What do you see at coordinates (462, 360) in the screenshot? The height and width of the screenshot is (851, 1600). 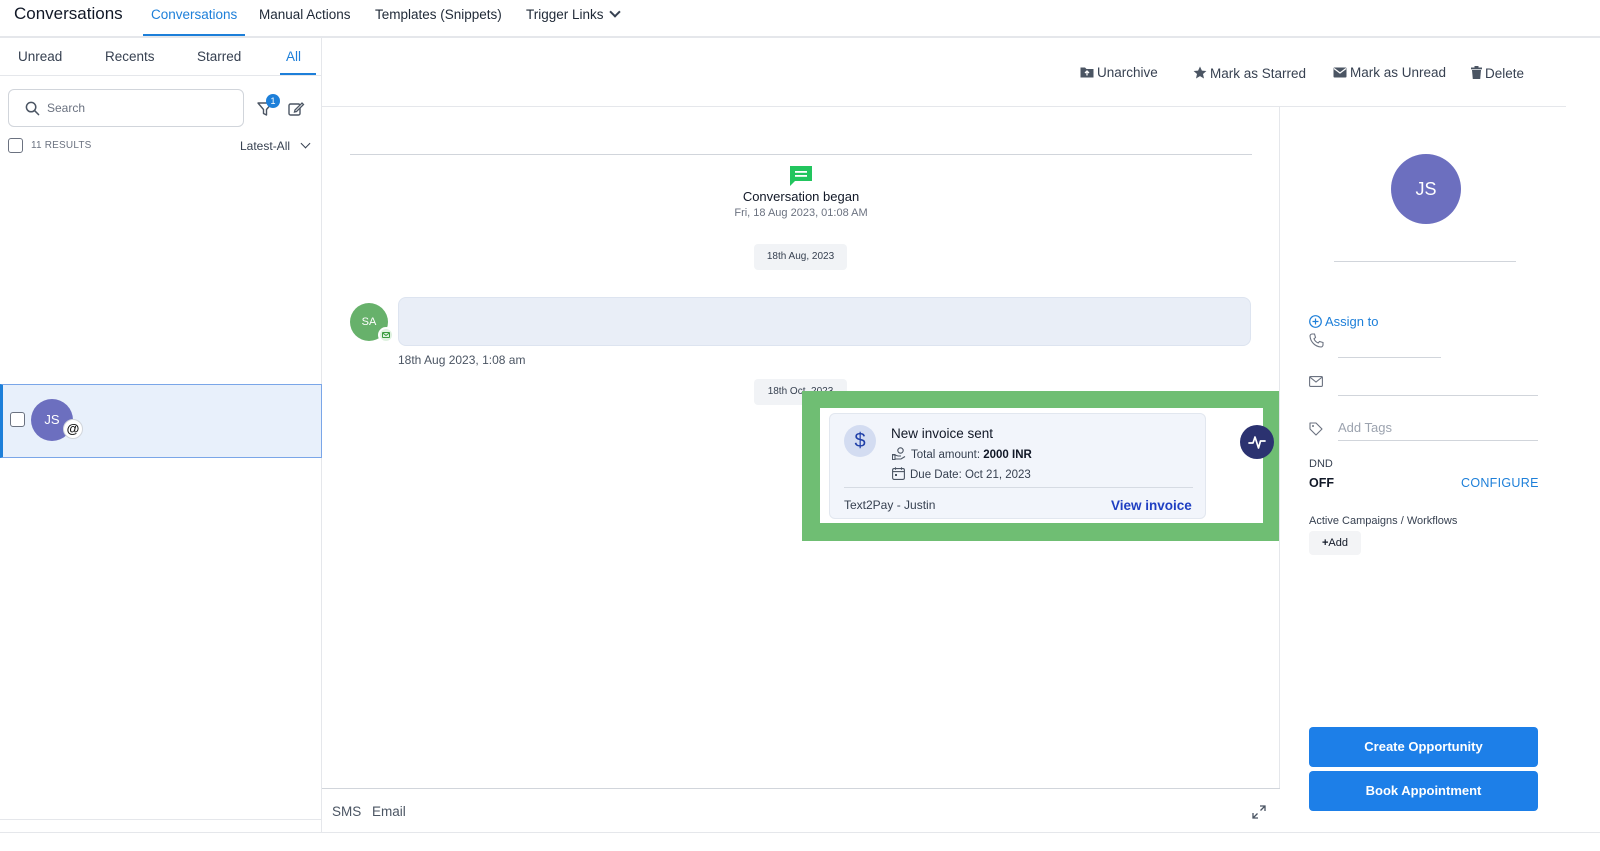 I see `message-timestamp: 18th Aug 2023, 1:08 am` at bounding box center [462, 360].